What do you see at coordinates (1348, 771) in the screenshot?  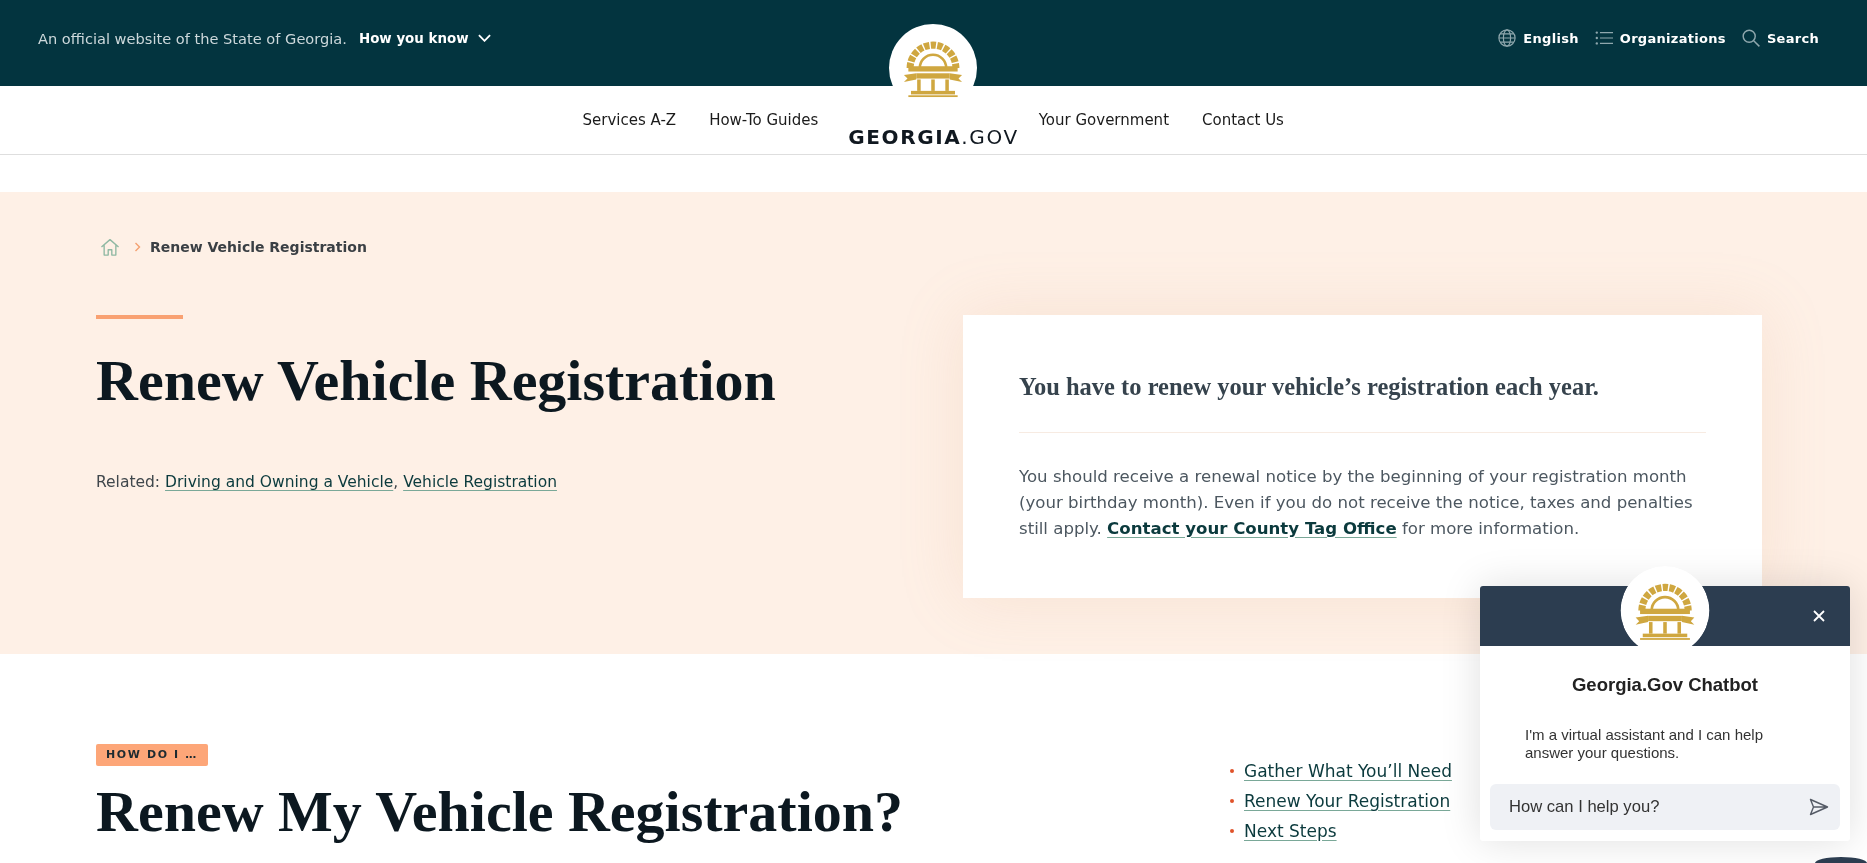 I see `step-link: Gather What You’ll Need` at bounding box center [1348, 771].